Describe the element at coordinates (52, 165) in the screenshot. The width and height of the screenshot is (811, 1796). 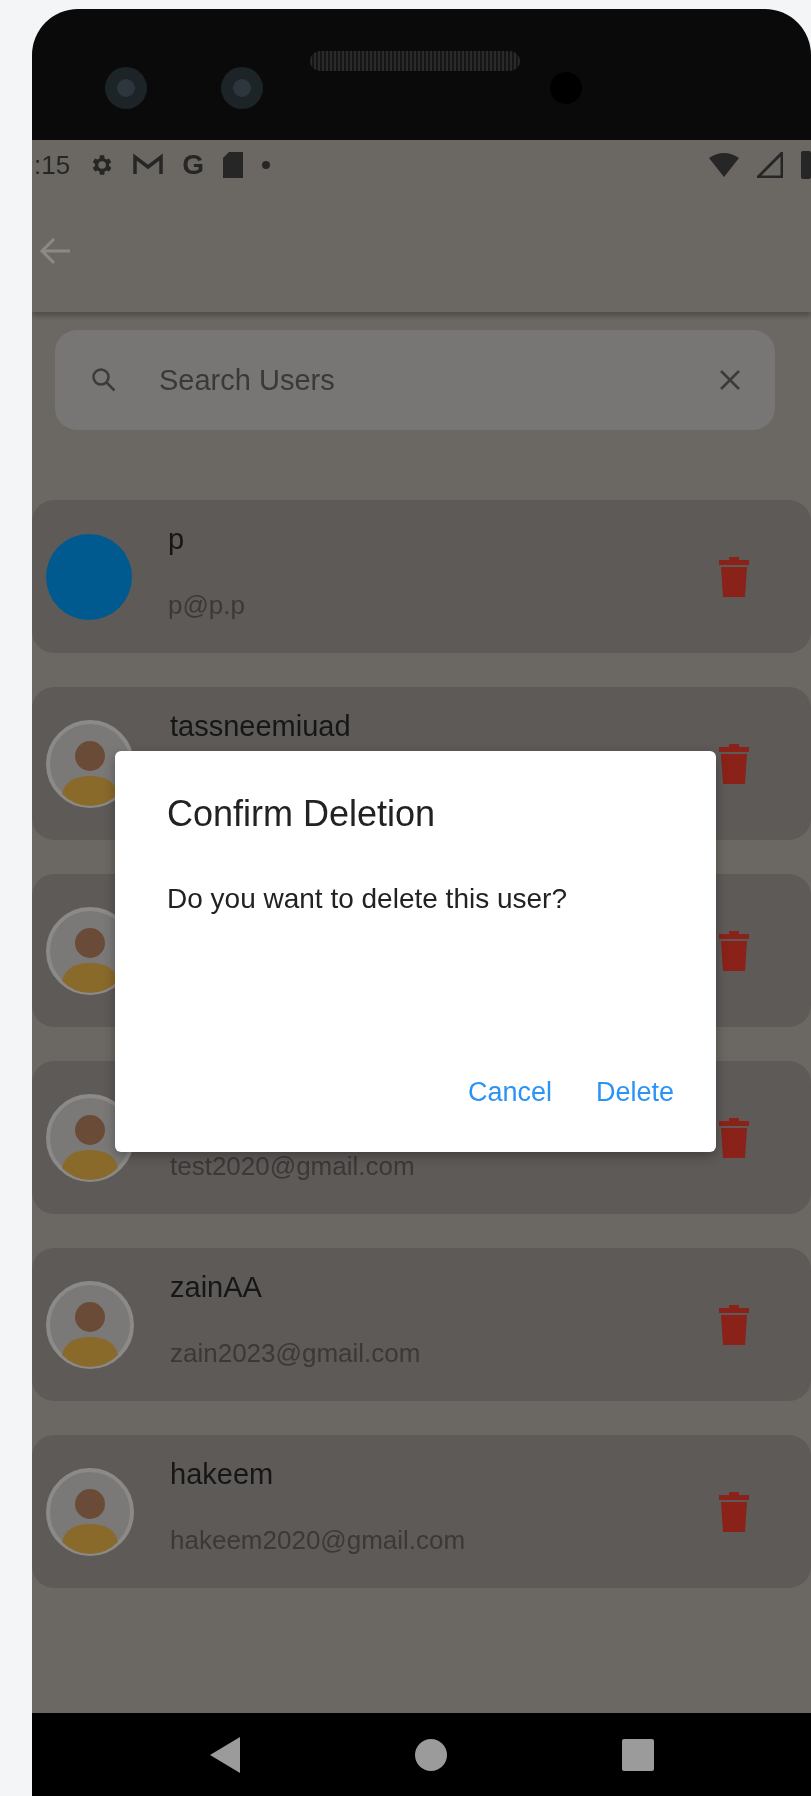
I see `status-time: :15` at that location.